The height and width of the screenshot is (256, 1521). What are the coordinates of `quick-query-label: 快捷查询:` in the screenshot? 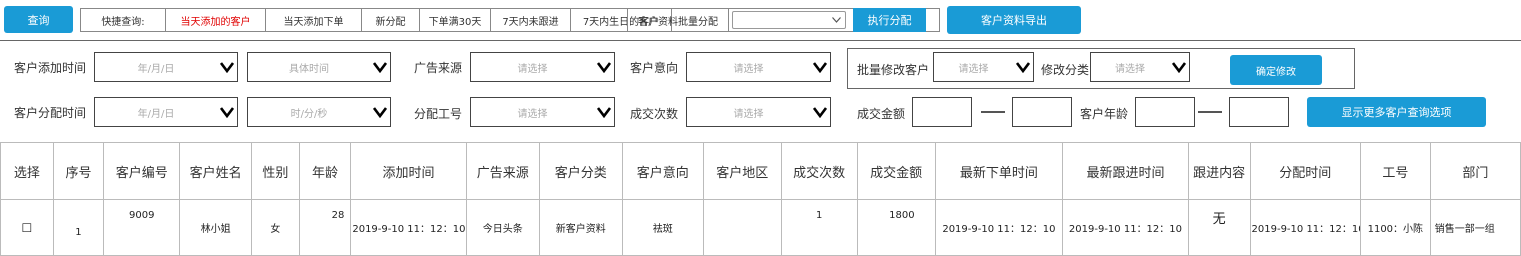 It's located at (123, 20).